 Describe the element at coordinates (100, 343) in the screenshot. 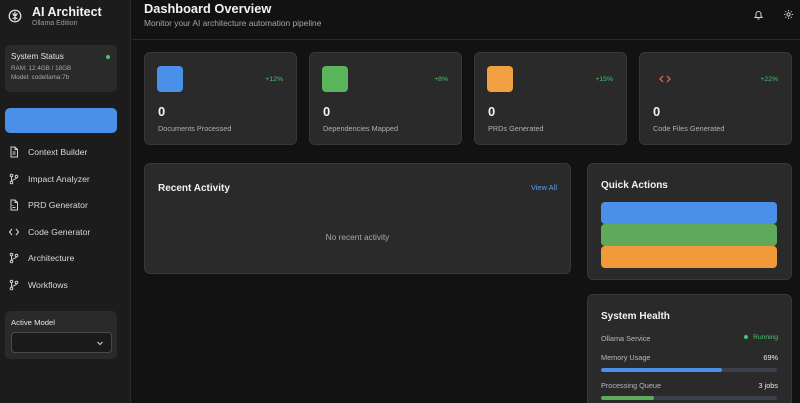

I see `chevron-down-icon` at that location.